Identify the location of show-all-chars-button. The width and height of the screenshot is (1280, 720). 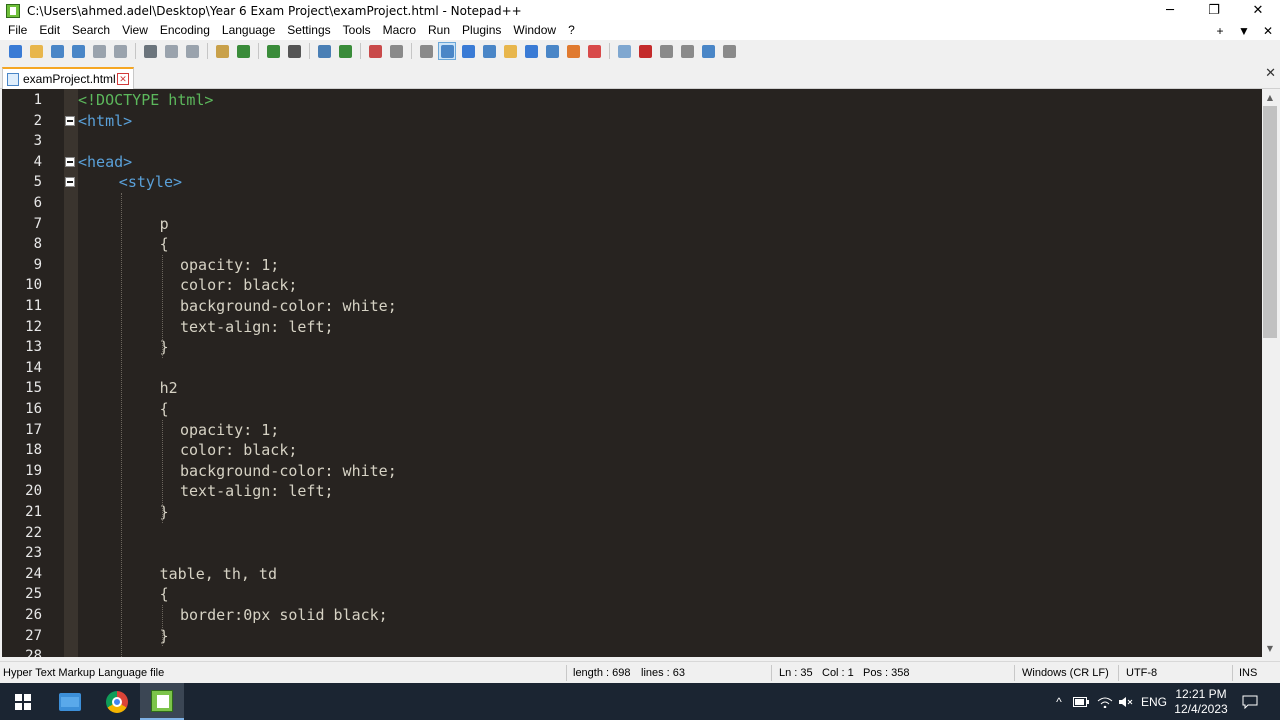
(468, 51).